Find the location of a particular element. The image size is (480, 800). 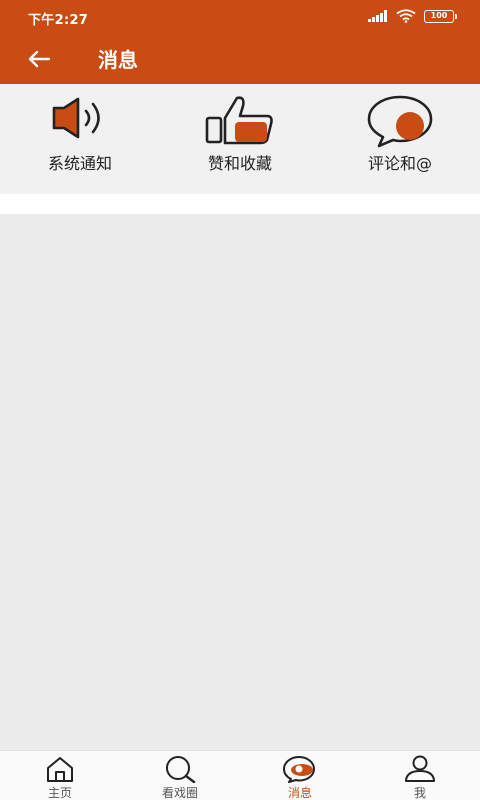

category-comments-mentions: 评论和@ is located at coordinates (400, 139).